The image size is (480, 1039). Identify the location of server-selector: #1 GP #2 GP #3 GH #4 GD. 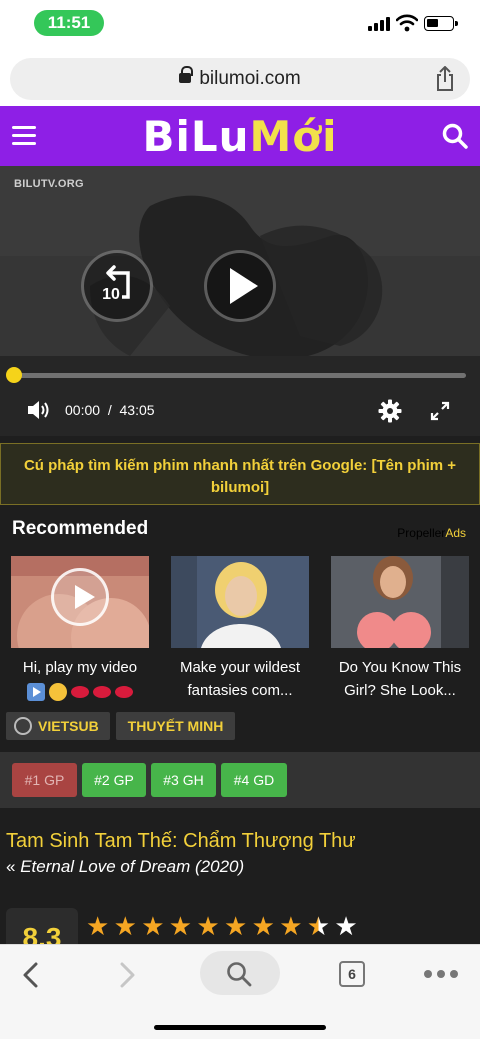
(240, 780).